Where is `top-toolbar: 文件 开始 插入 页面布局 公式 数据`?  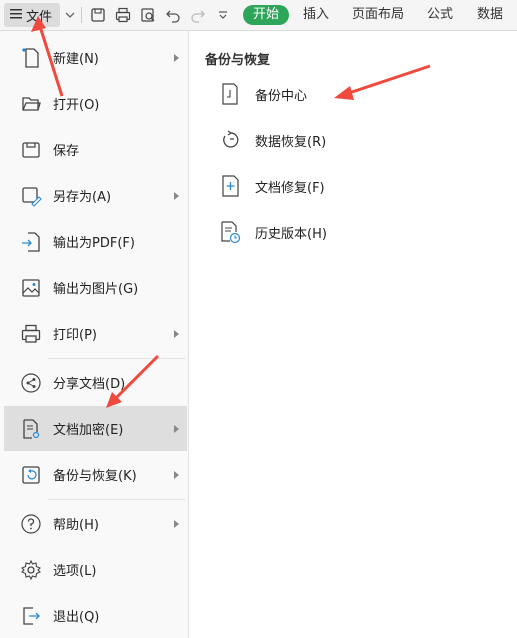 top-toolbar: 文件 开始 插入 页面布局 公式 数据 is located at coordinates (258, 15).